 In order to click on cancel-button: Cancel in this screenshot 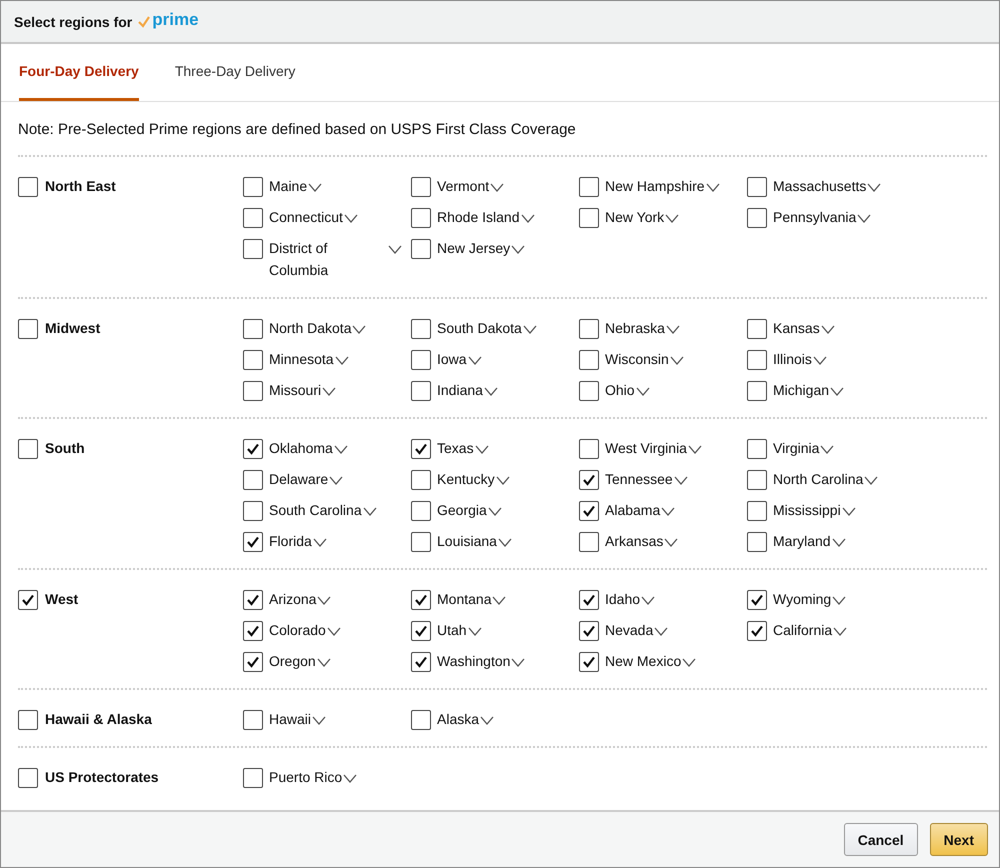, I will do `click(881, 839)`.